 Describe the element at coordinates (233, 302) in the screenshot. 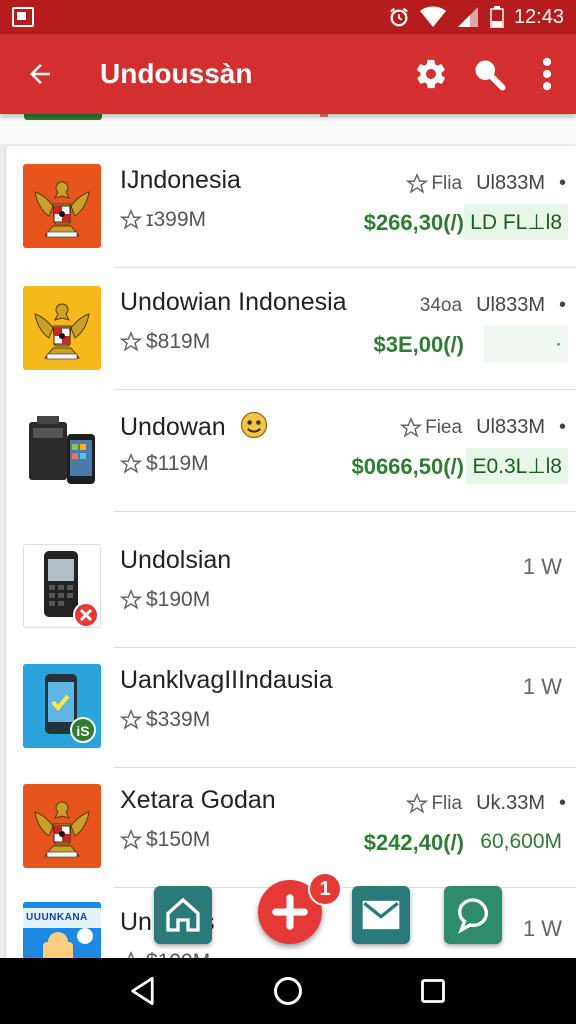

I see `item-title: Undowian Indonesia` at that location.